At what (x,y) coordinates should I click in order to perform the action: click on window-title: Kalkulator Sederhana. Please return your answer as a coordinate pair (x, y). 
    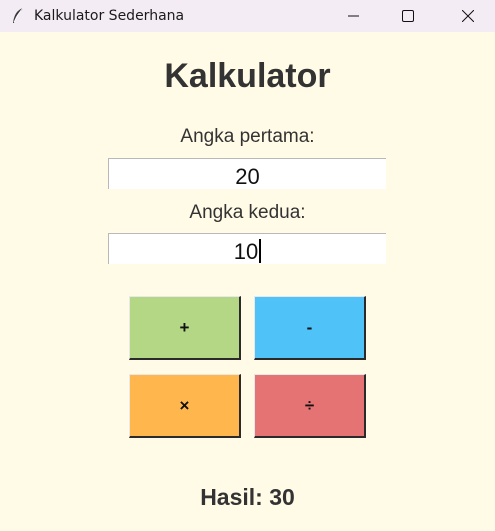
    Looking at the image, I should click on (109, 16).